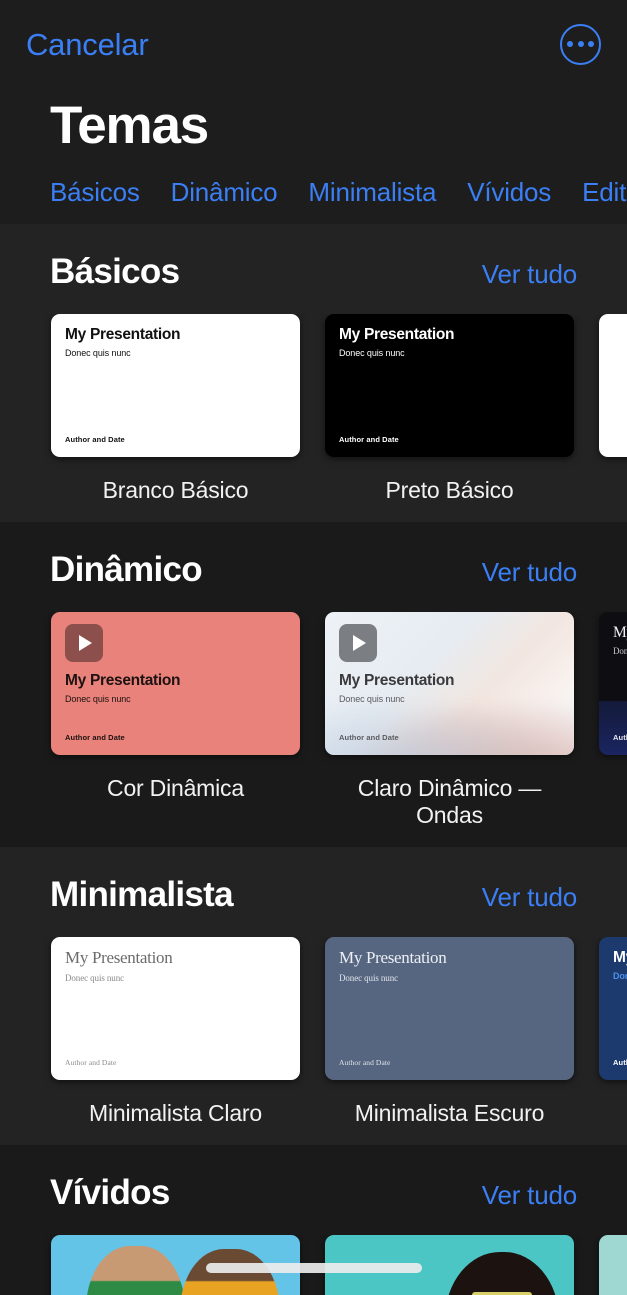 The image size is (627, 1295). I want to click on tab-editorial: Editoria, so click(604, 192).